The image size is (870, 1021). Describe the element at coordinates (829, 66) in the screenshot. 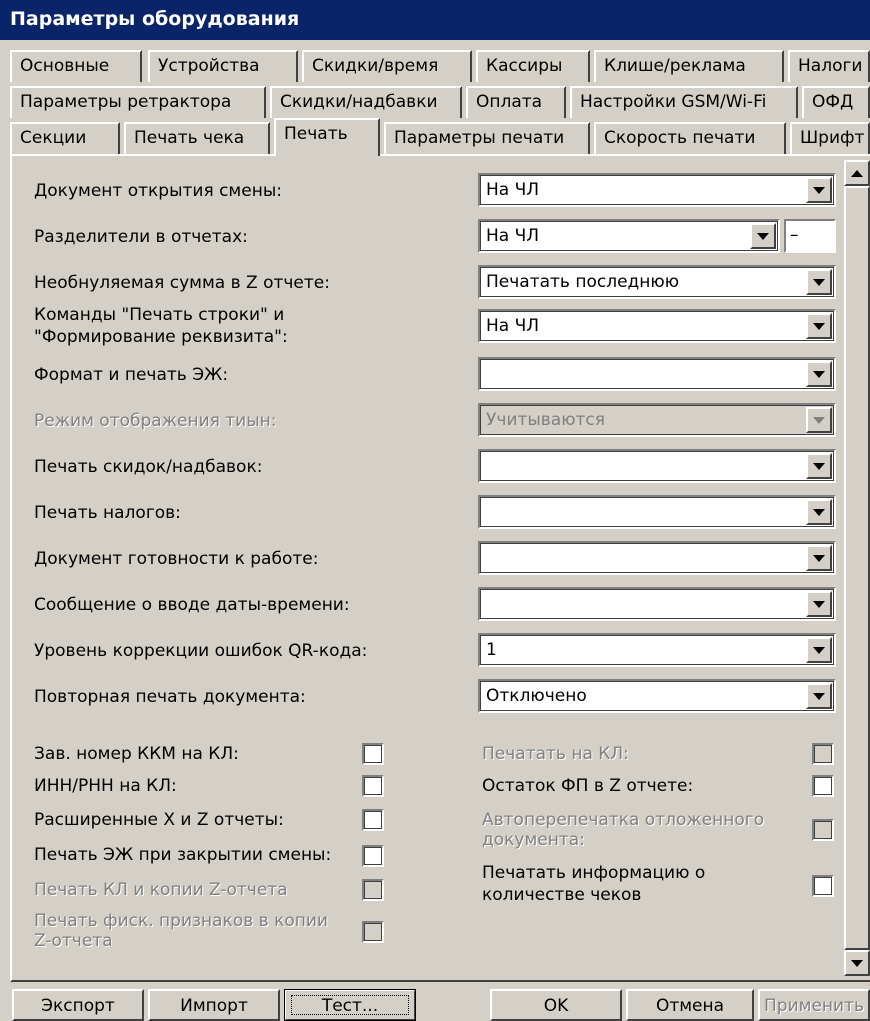

I see `tab-nalogi: Налоги` at that location.